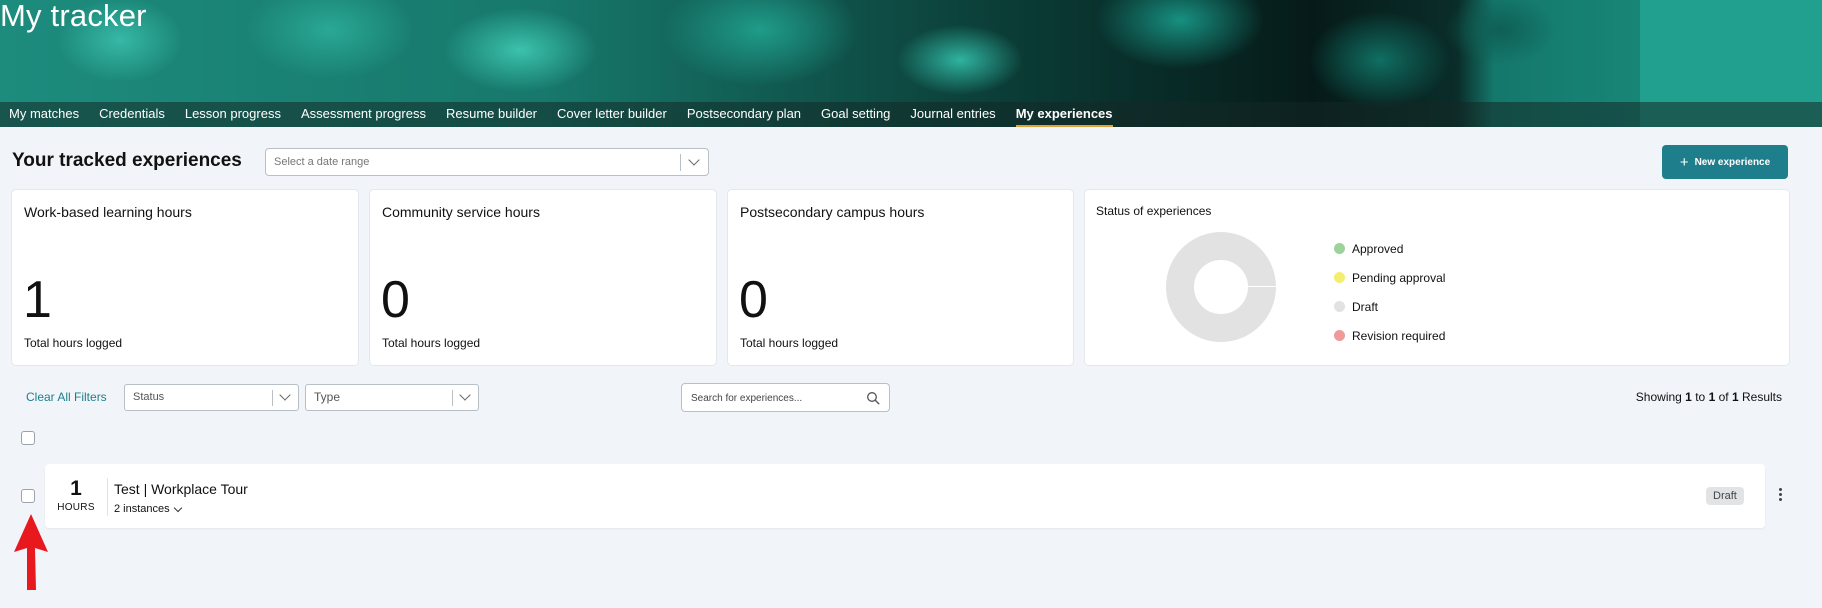  I want to click on legend-label: Revision required, so click(1399, 335).